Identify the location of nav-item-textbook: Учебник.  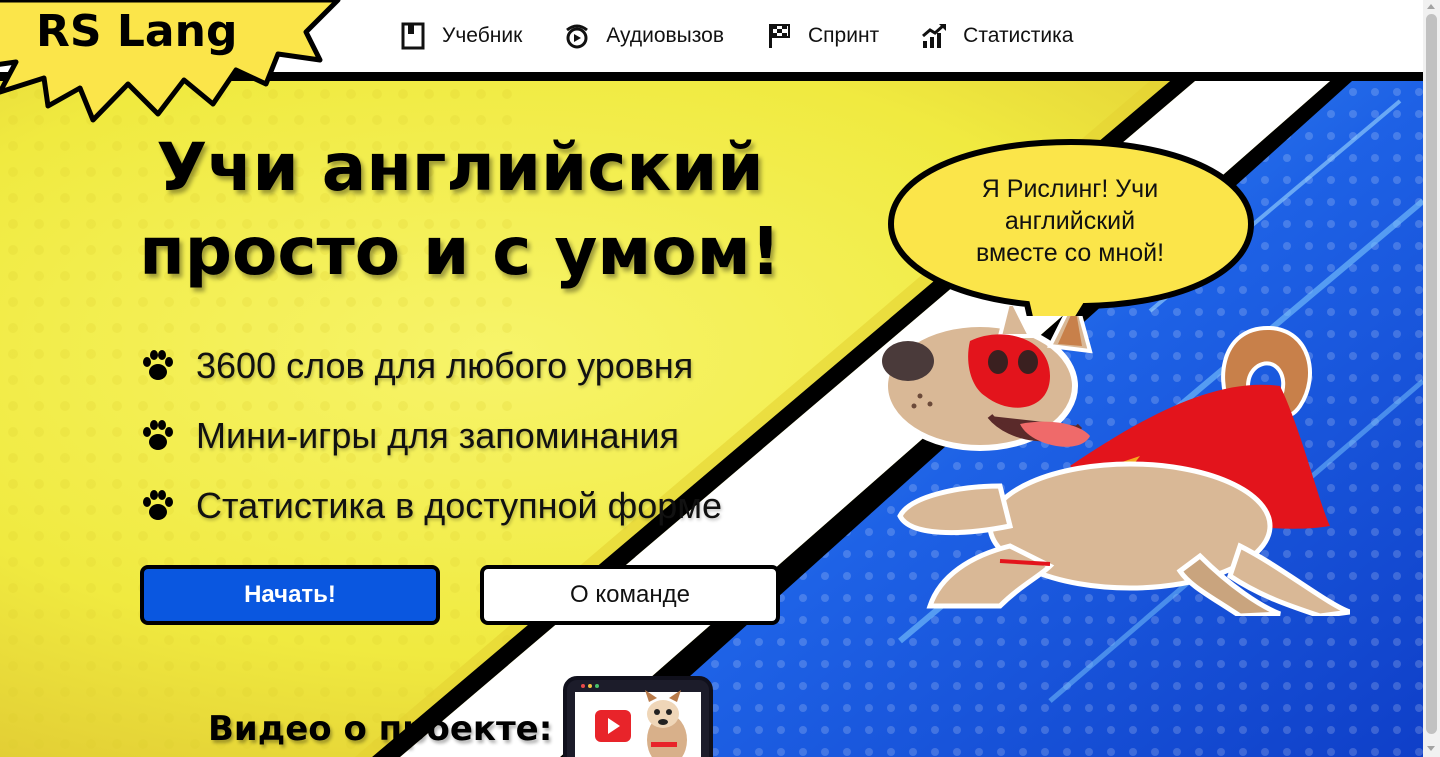
(460, 36).